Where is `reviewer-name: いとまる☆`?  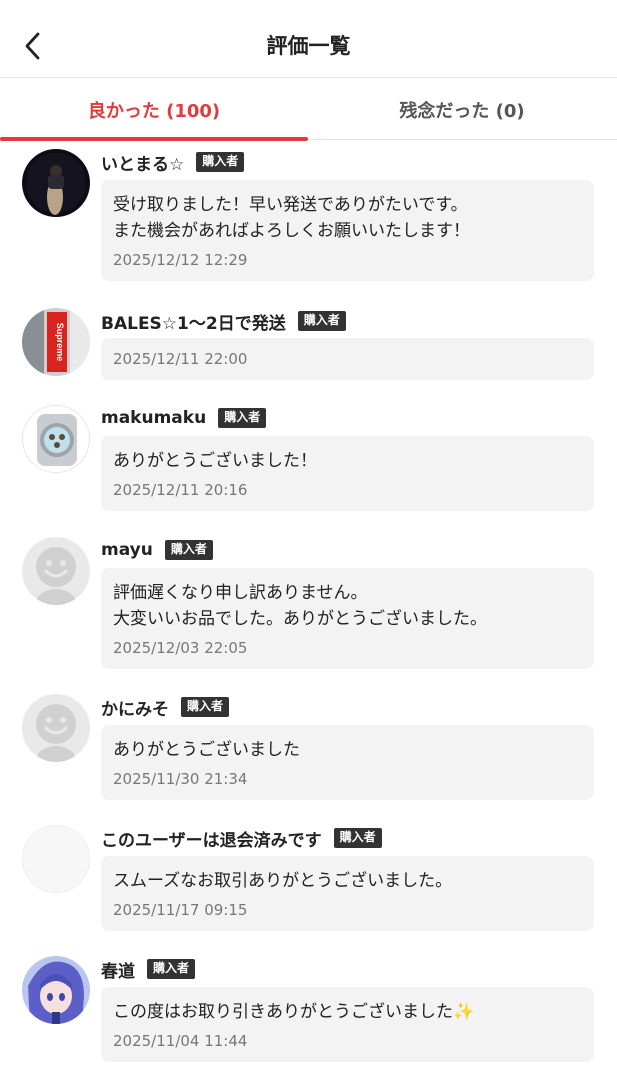
reviewer-name: いとまる☆ is located at coordinates (142, 162).